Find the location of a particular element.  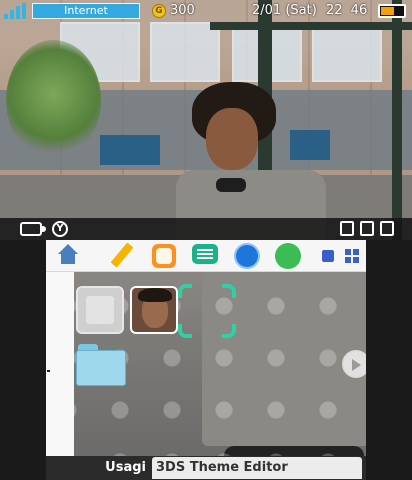

theme-author: Usagi is located at coordinates (125, 467).